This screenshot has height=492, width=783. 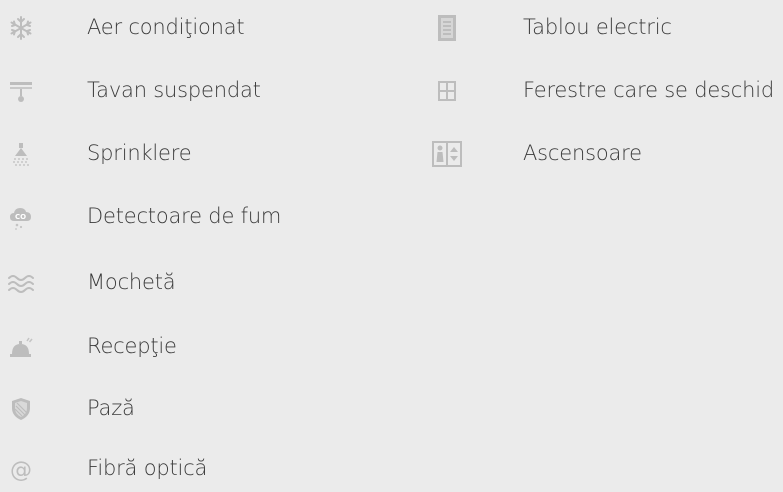 I want to click on ceiling-lamp-icon, so click(x=21, y=91).